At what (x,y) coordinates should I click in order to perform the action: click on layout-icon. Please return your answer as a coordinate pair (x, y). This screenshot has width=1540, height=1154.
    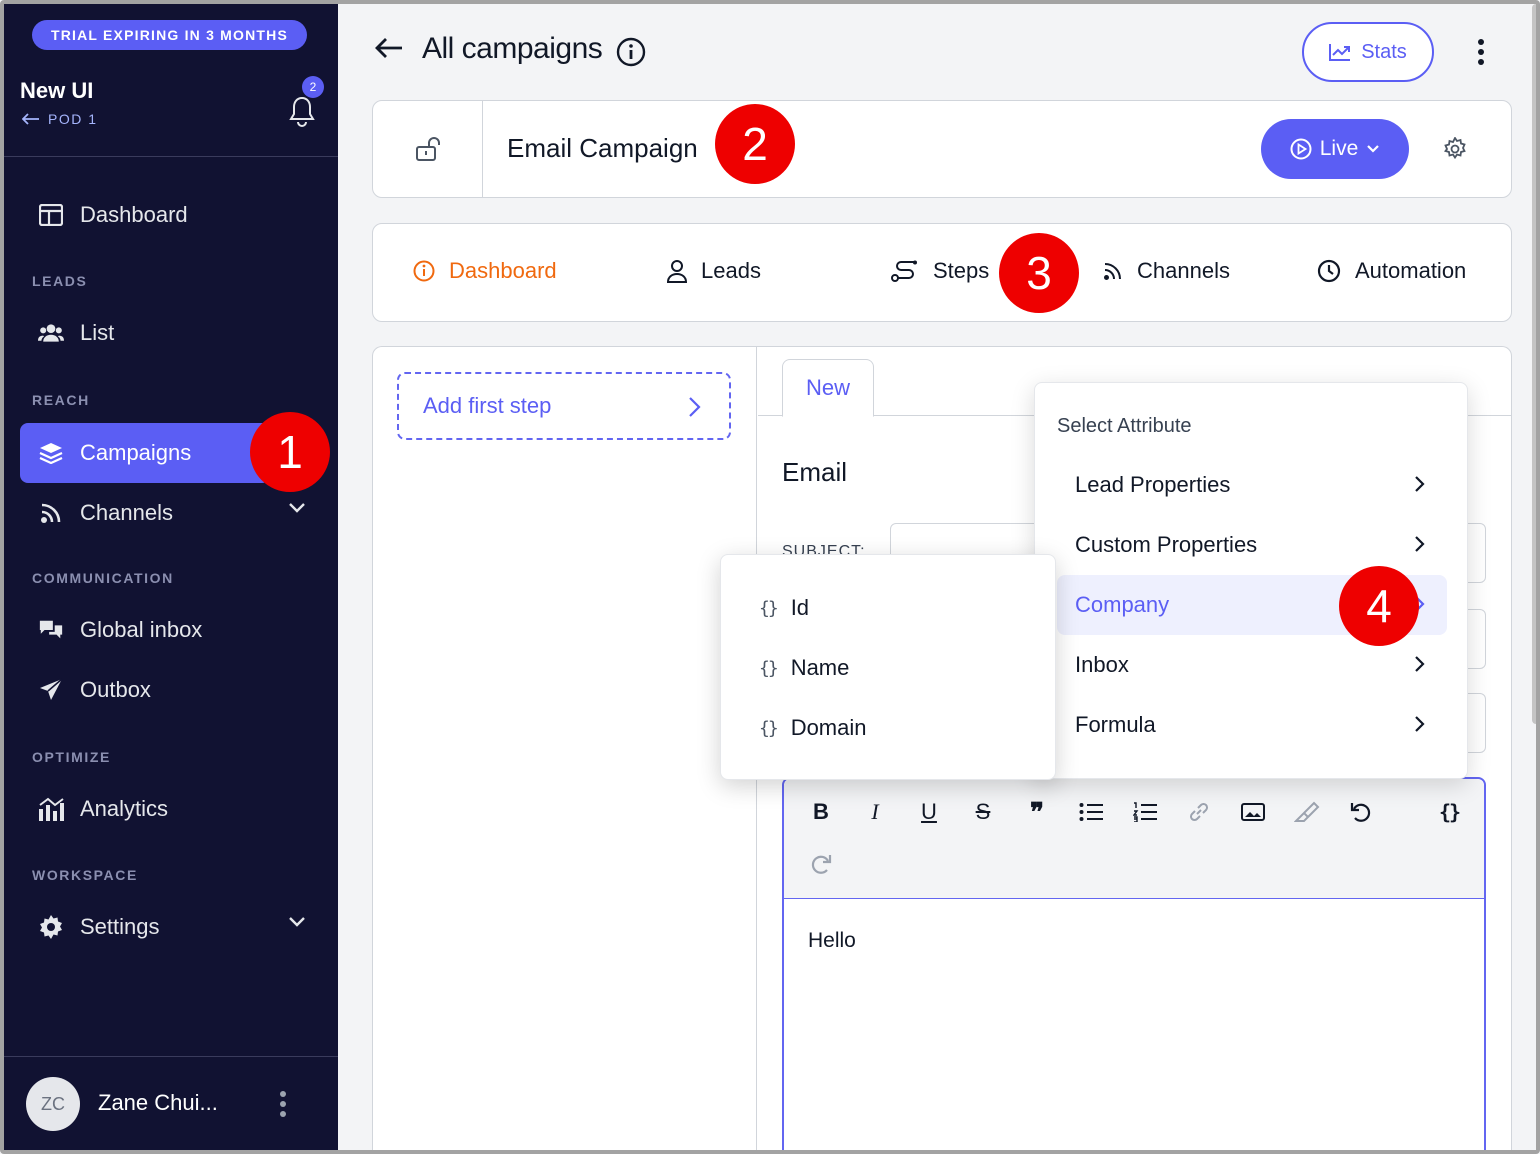
    Looking at the image, I should click on (51, 215).